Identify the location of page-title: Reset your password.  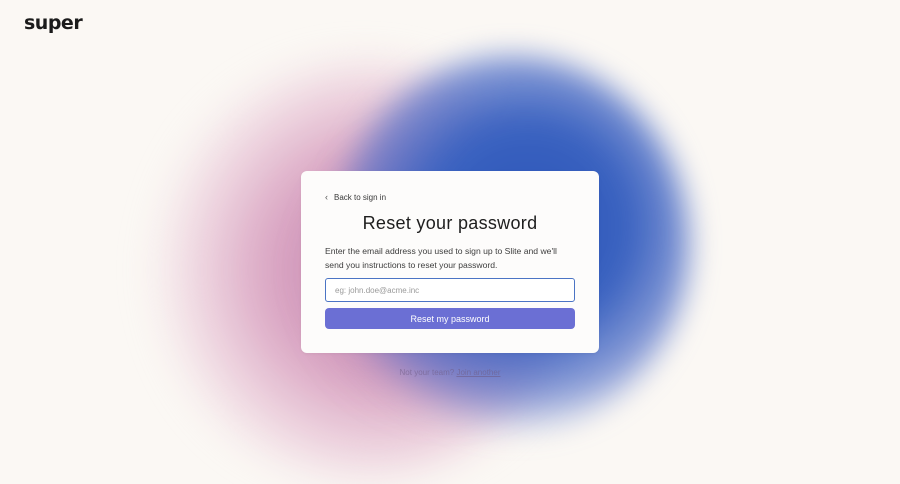
(450, 223).